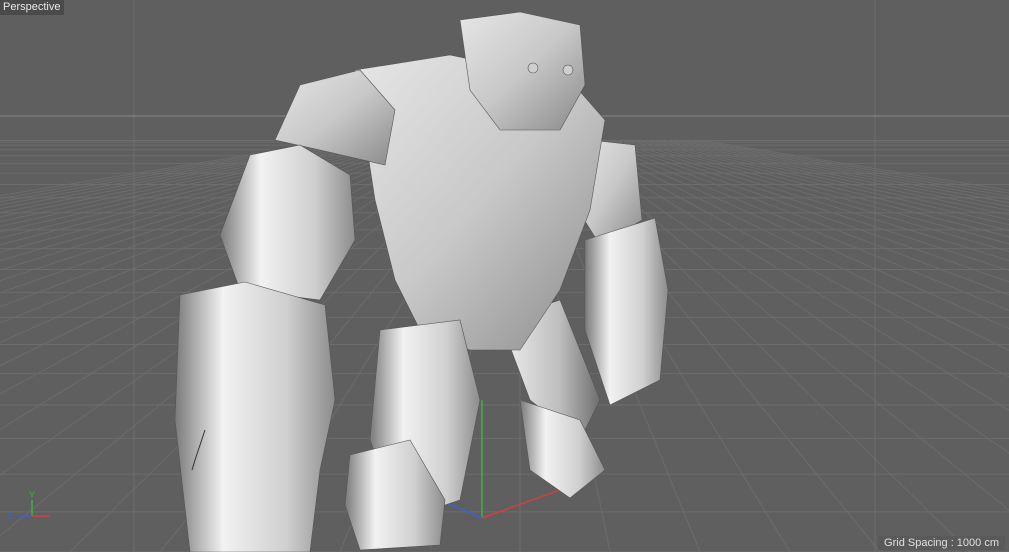  Describe the element at coordinates (28, 505) in the screenshot. I see `axis-gizmo: Y Z` at that location.